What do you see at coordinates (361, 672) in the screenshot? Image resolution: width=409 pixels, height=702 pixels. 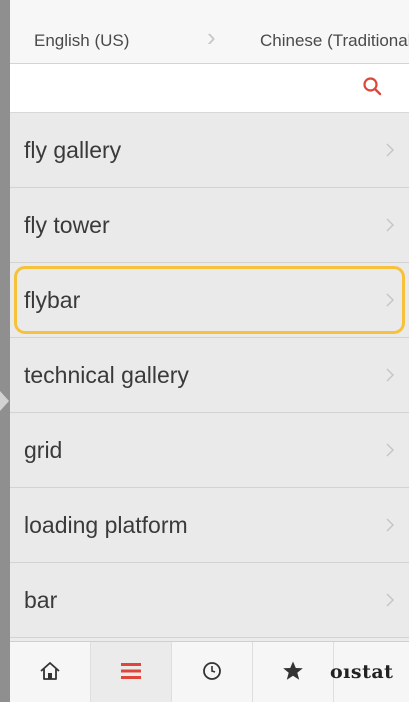 I see `oistat-logo: oıstat` at bounding box center [361, 672].